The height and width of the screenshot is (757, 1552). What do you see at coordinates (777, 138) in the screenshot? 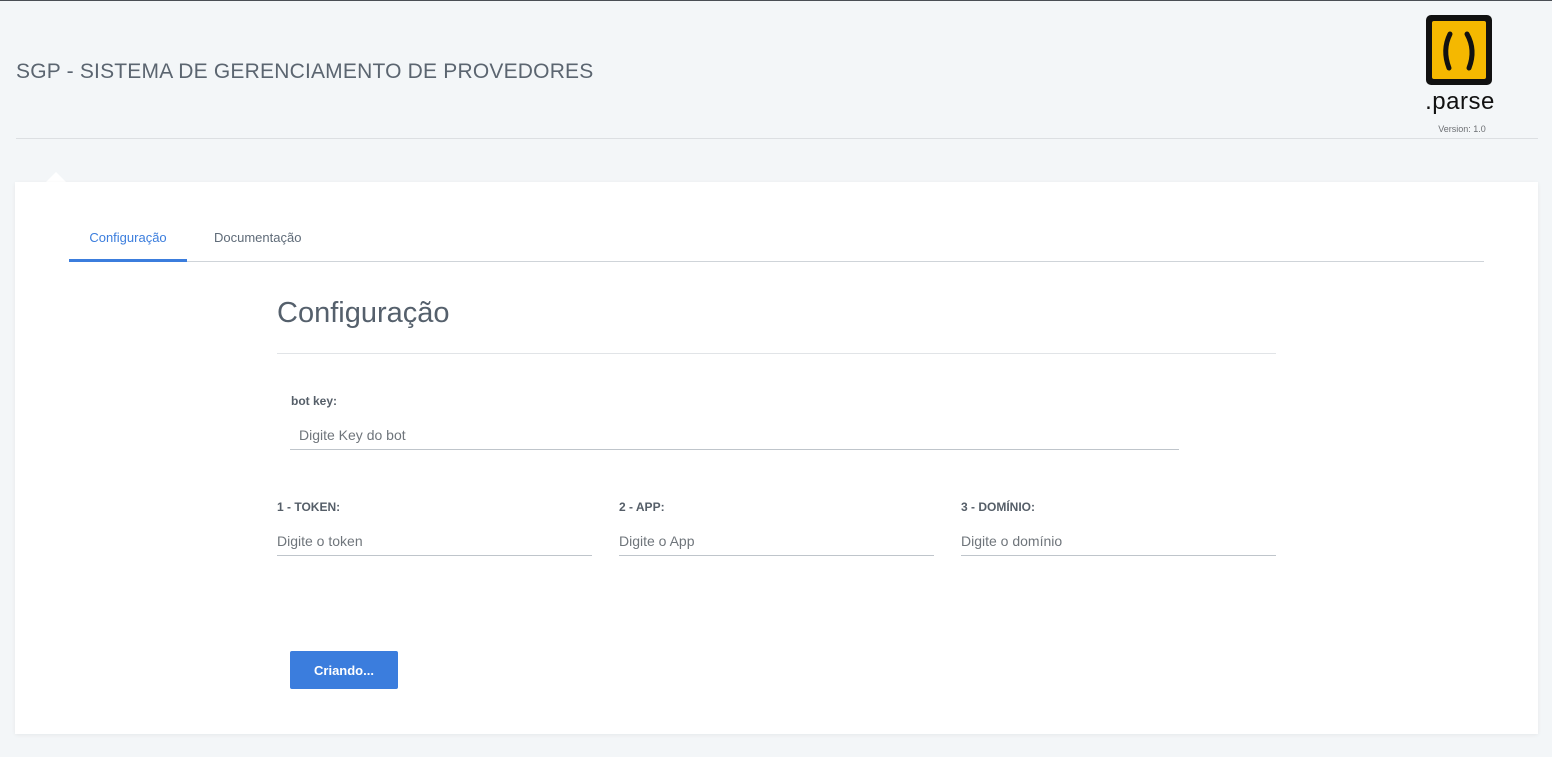
I see `header-divider` at bounding box center [777, 138].